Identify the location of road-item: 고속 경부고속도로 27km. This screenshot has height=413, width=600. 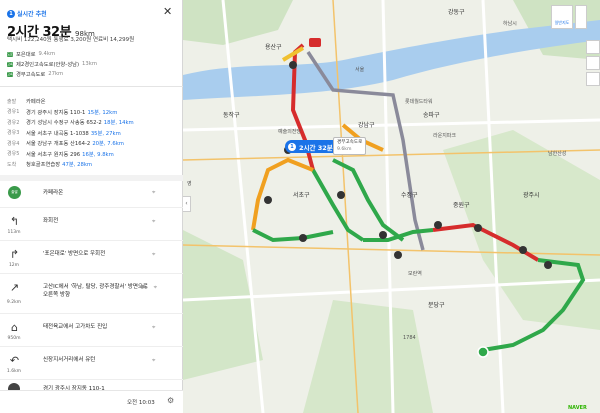
(92, 74).